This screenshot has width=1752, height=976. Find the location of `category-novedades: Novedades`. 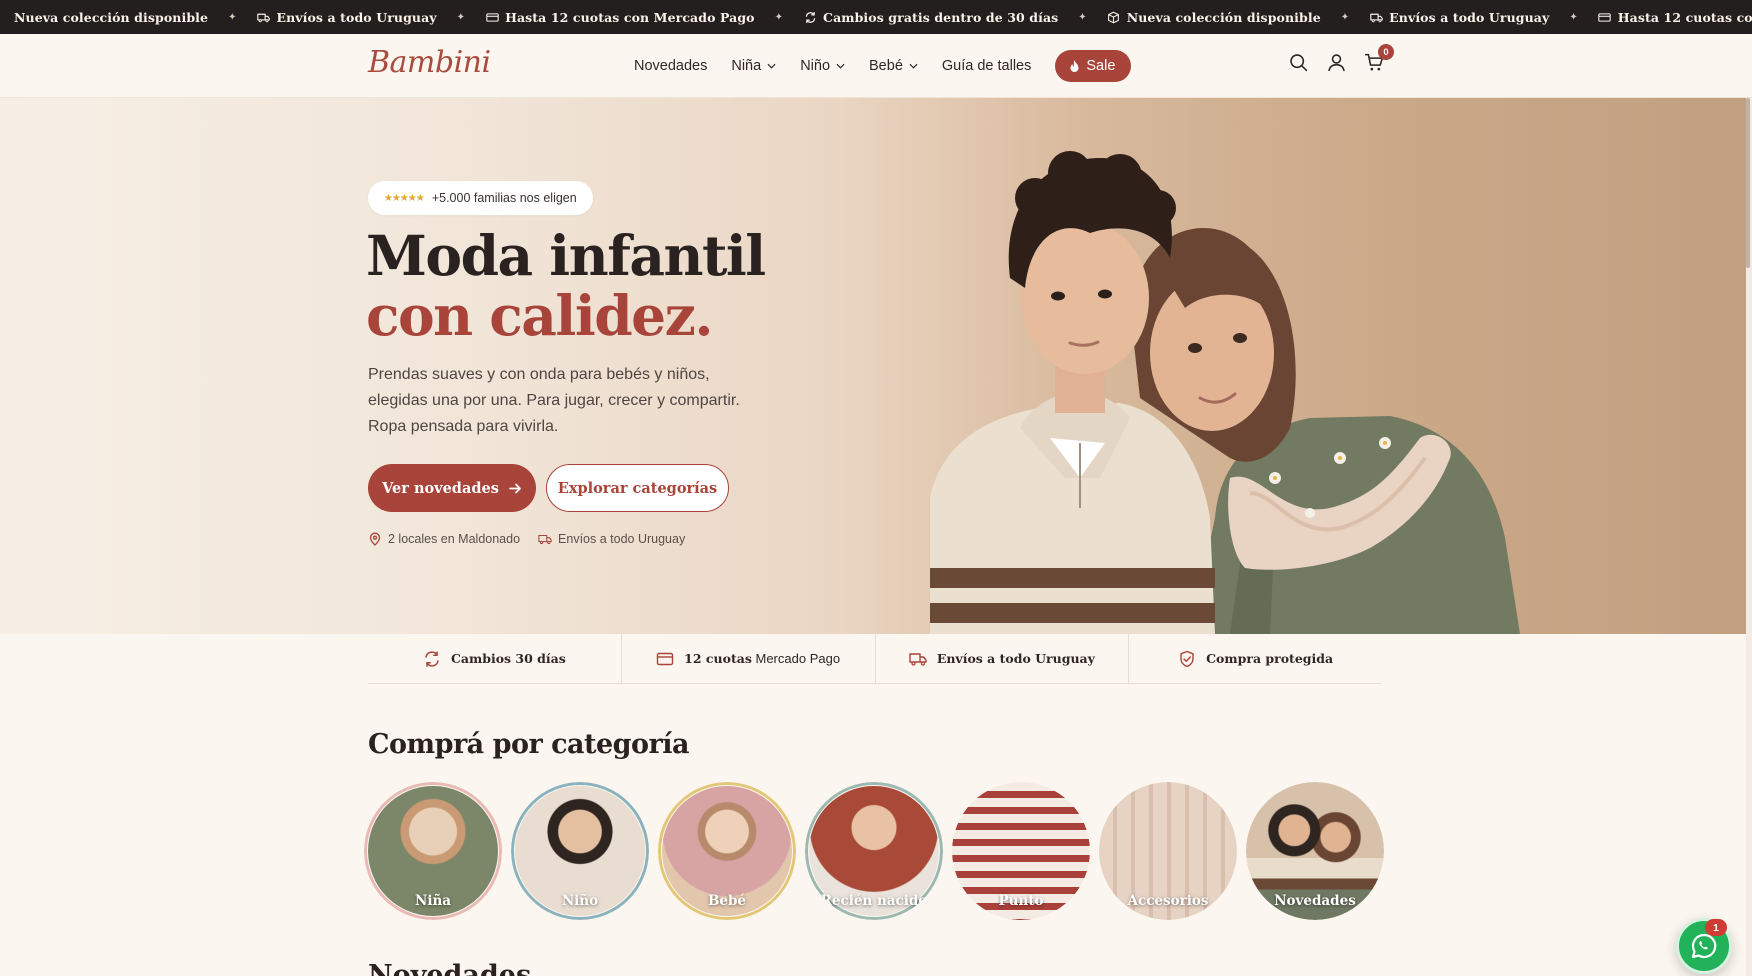

category-novedades: Novedades is located at coordinates (1315, 851).